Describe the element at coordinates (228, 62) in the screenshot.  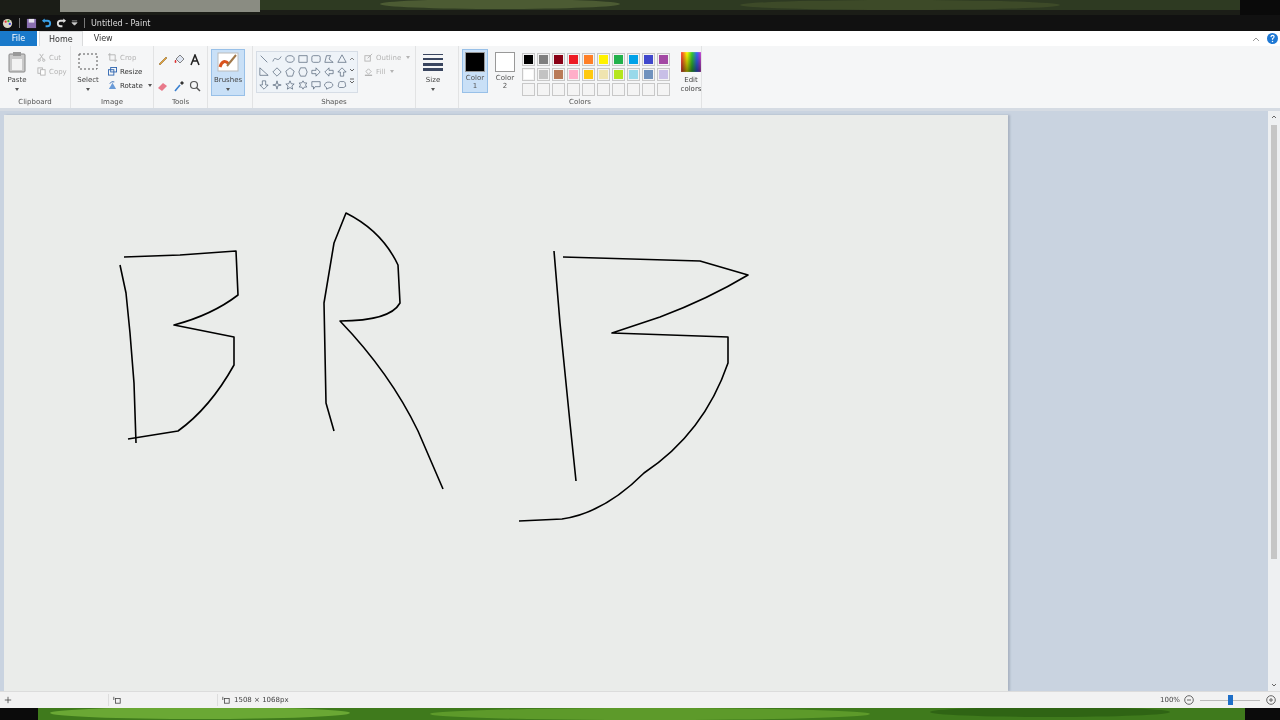
I see `paintbrush-icon` at that location.